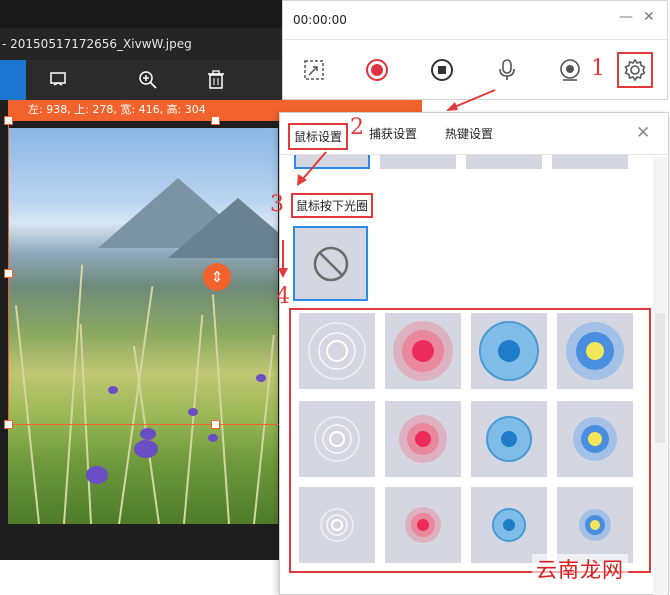  What do you see at coordinates (283, 296) in the screenshot?
I see `step-4-label: 4` at bounding box center [283, 296].